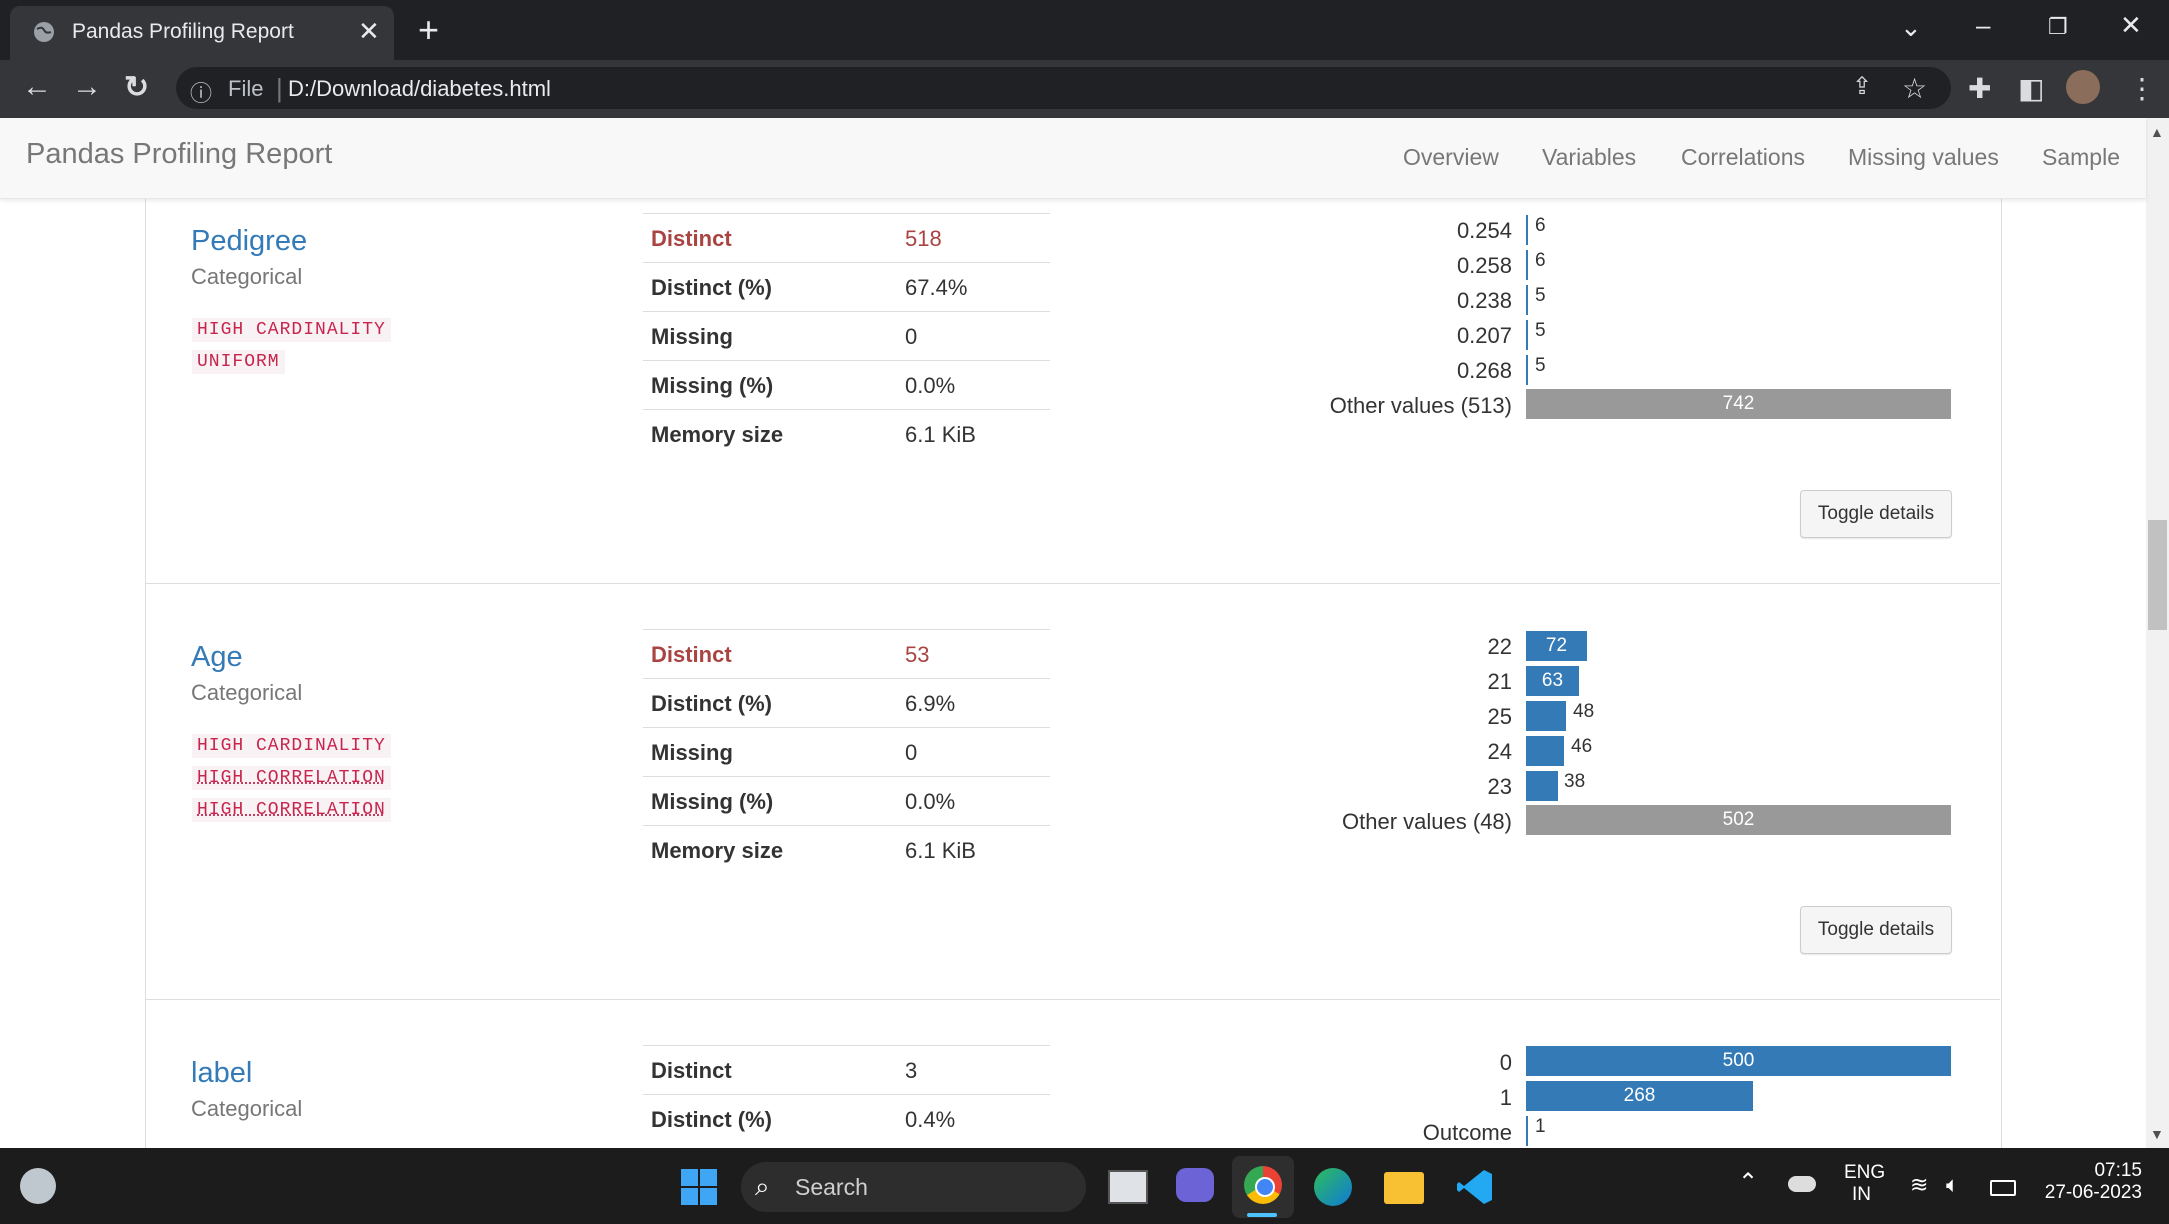 This screenshot has width=2169, height=1224. Describe the element at coordinates (1983, 25) in the screenshot. I see `minimize-icon: –` at that location.